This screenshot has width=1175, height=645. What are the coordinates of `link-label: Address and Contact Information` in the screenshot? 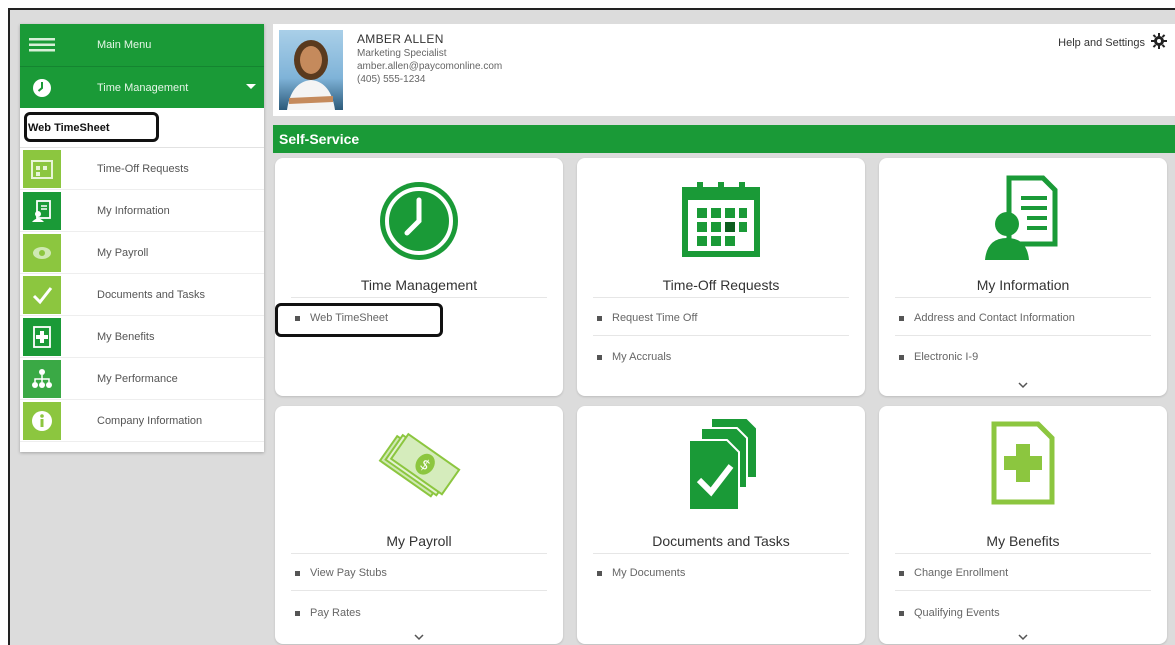 It's located at (994, 318).